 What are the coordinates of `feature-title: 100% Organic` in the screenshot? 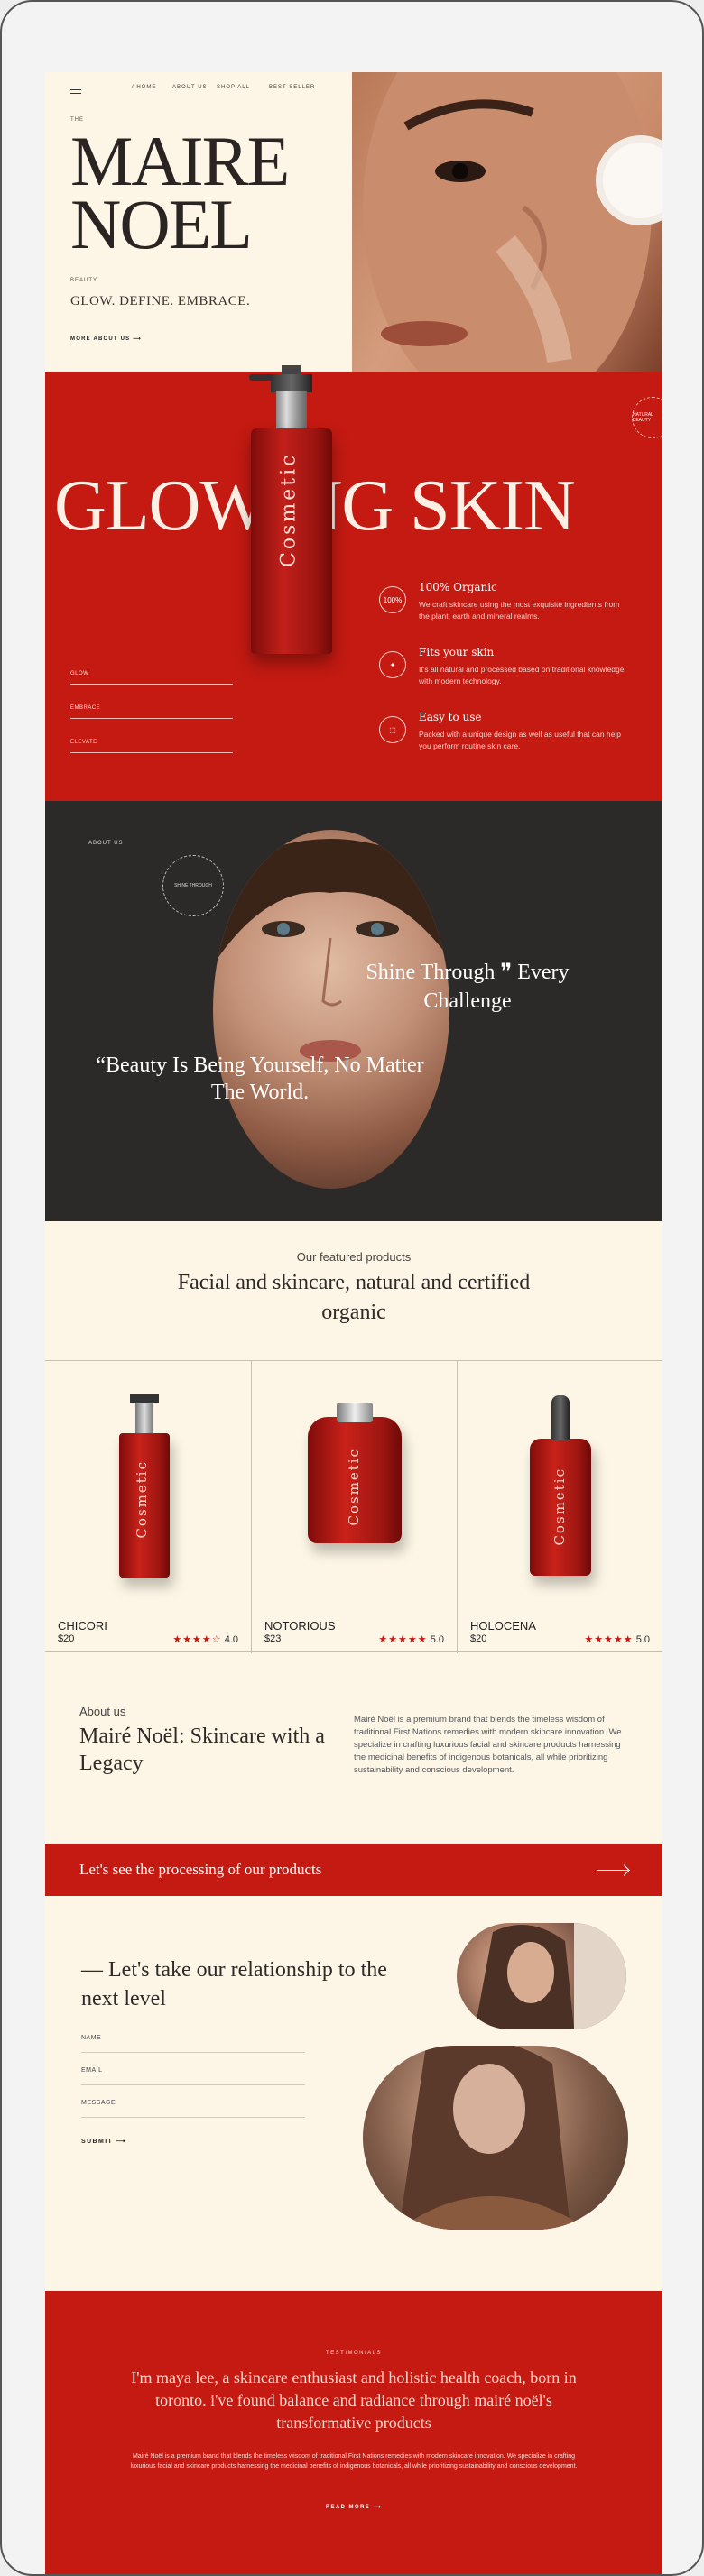 It's located at (458, 587).